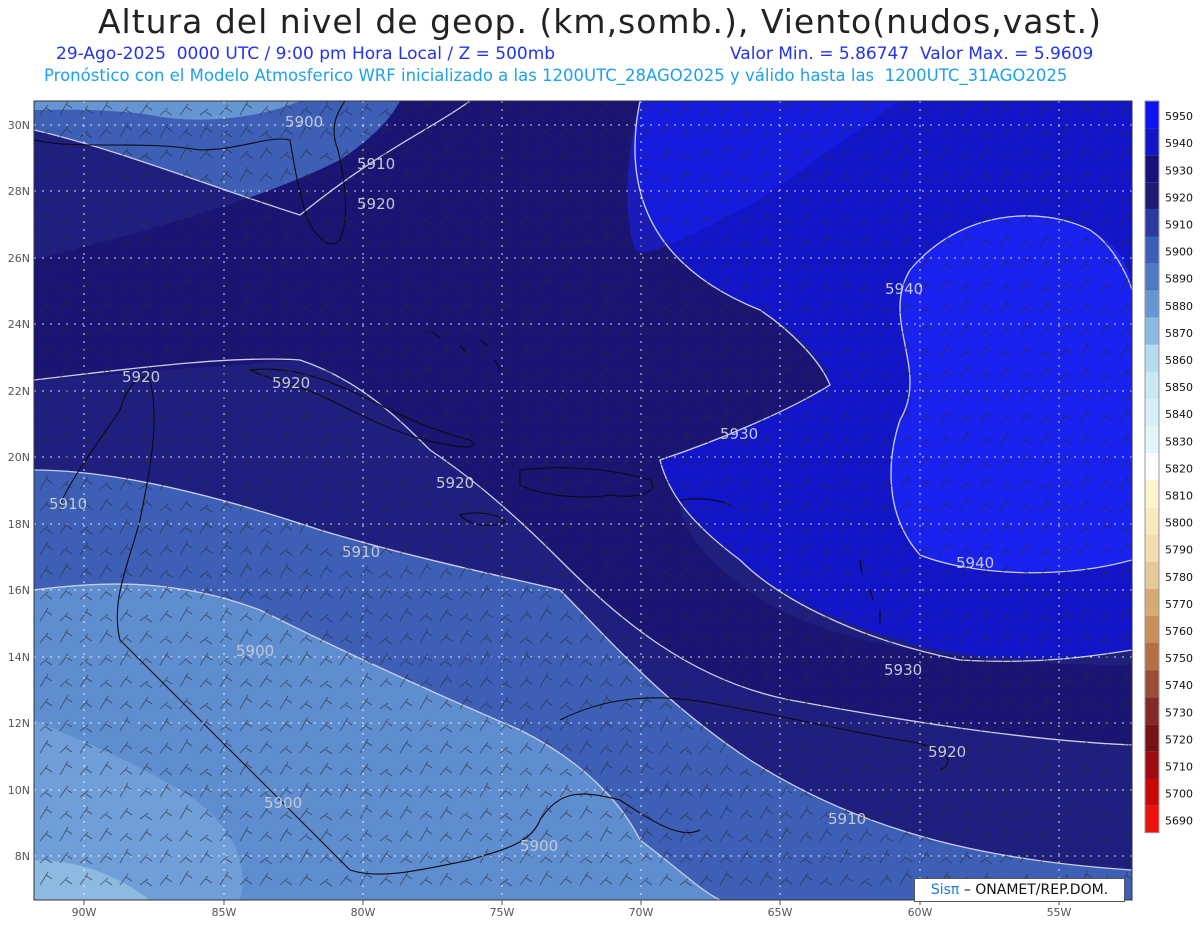  I want to click on colorbar-label: 5740, so click(1179, 685).